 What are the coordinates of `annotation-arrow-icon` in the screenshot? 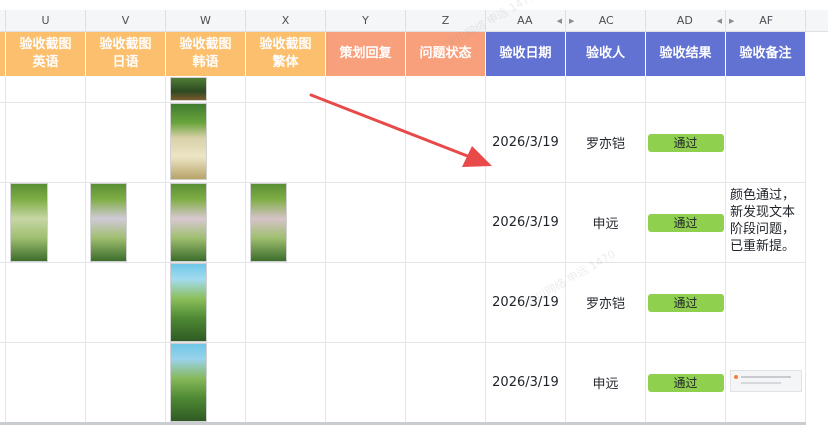 It's located at (400, 130).